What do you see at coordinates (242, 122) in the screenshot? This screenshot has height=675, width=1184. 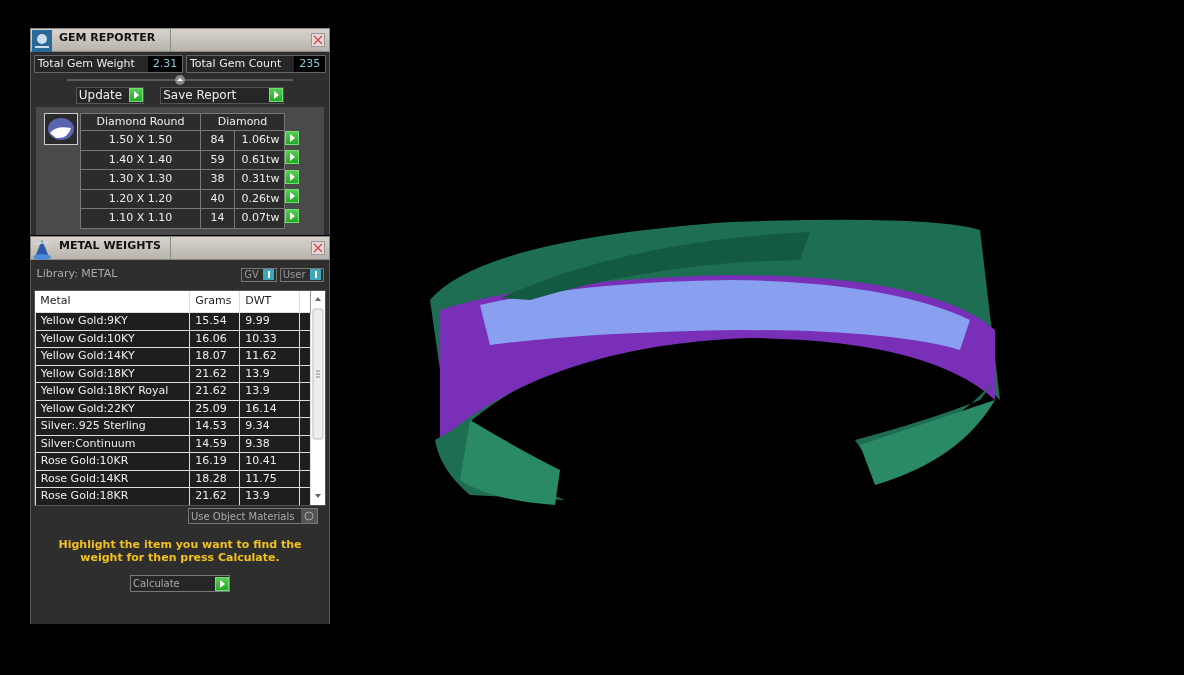 I see `column-header: Diamond` at bounding box center [242, 122].